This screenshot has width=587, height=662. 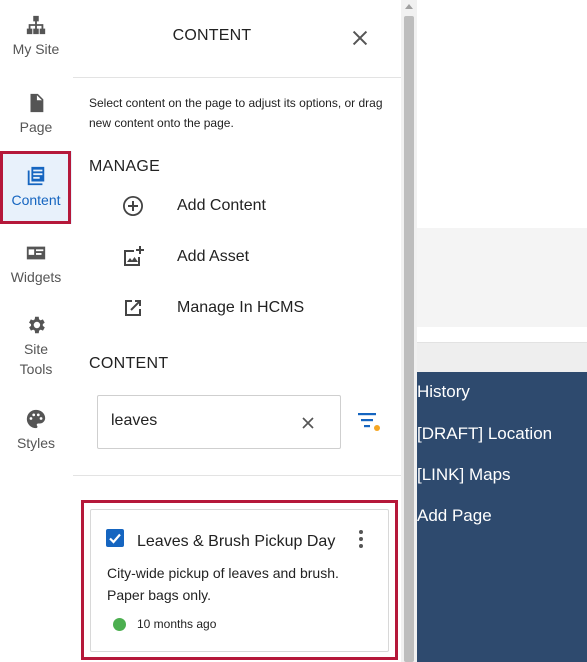 I want to click on scrollbar-thumb, so click(x=409, y=339).